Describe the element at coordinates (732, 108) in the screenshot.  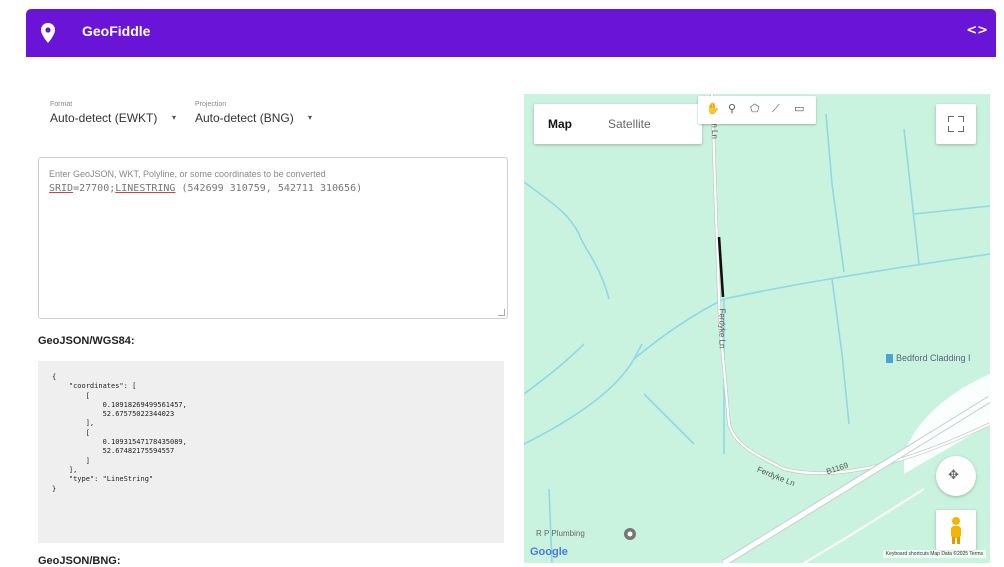
I see `marker-icon: ⚲` at that location.